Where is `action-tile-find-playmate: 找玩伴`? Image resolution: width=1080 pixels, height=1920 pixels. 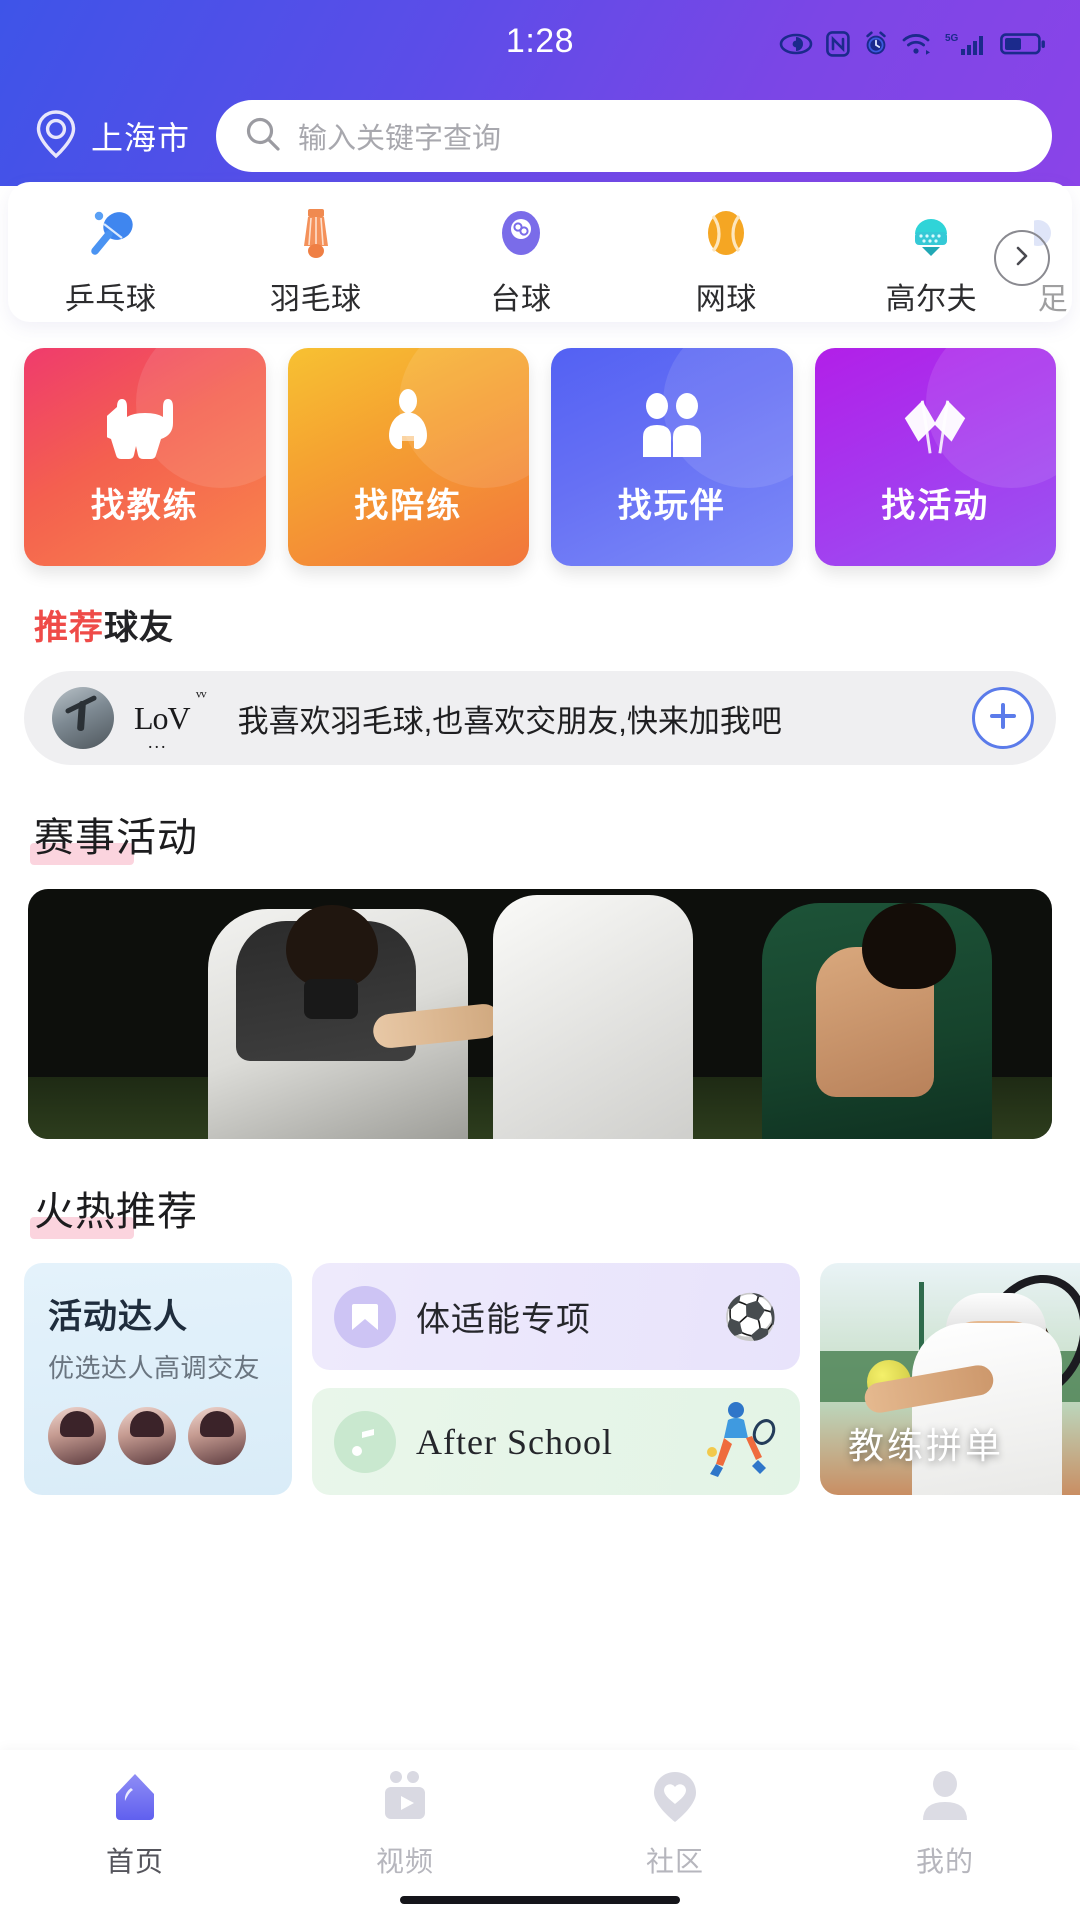
action-tile-find-playmate: 找玩伴 is located at coordinates (672, 457).